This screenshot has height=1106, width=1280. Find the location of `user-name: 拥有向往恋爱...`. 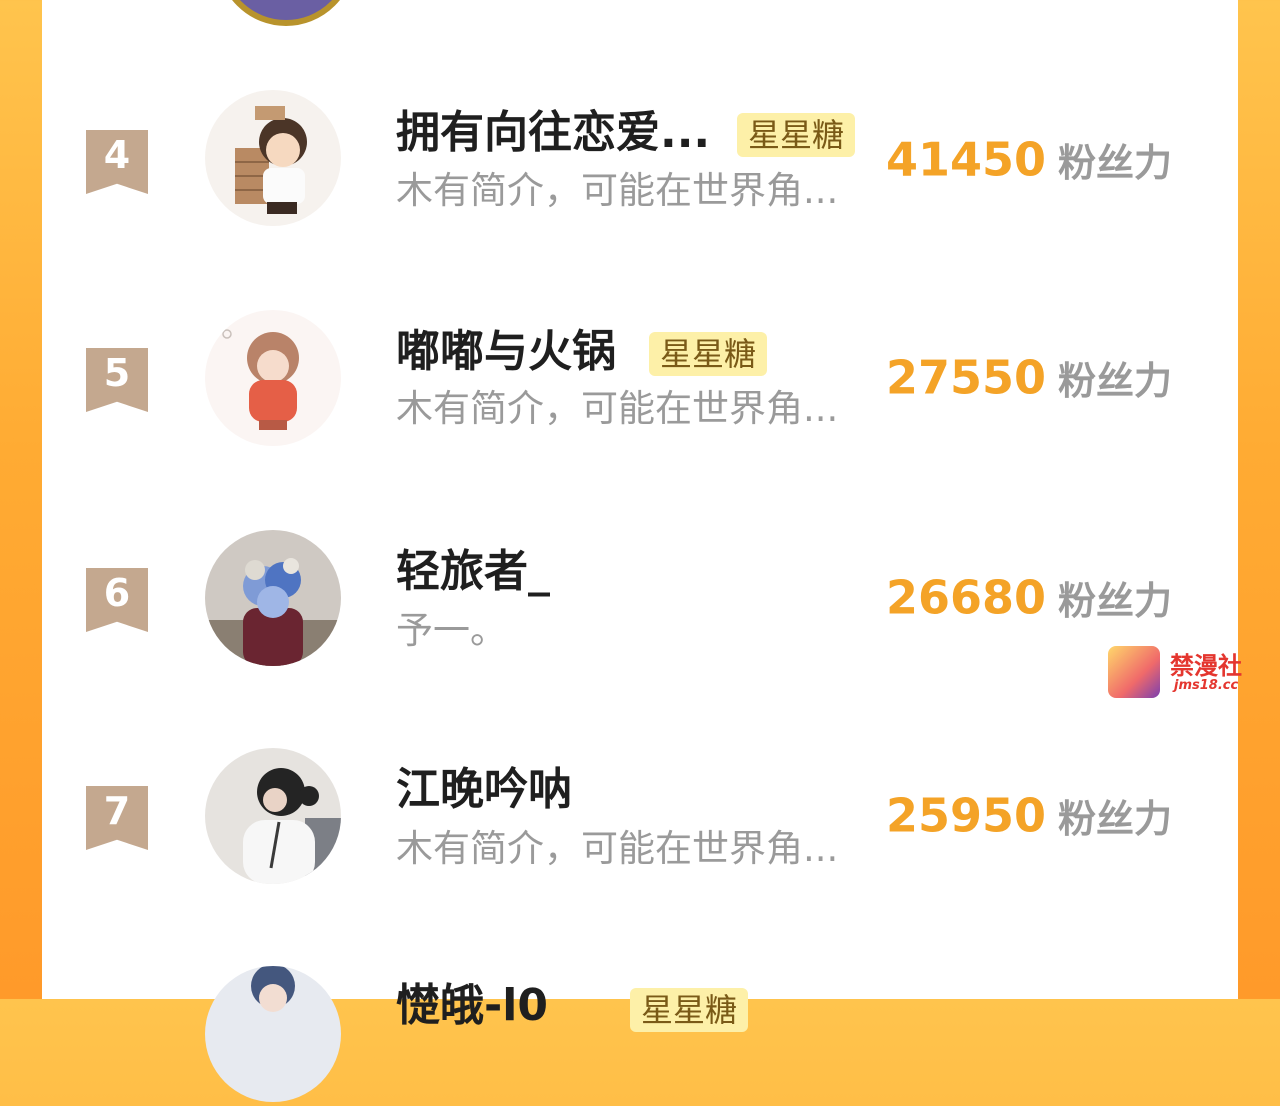

user-name: 拥有向往恋爱... is located at coordinates (553, 133).